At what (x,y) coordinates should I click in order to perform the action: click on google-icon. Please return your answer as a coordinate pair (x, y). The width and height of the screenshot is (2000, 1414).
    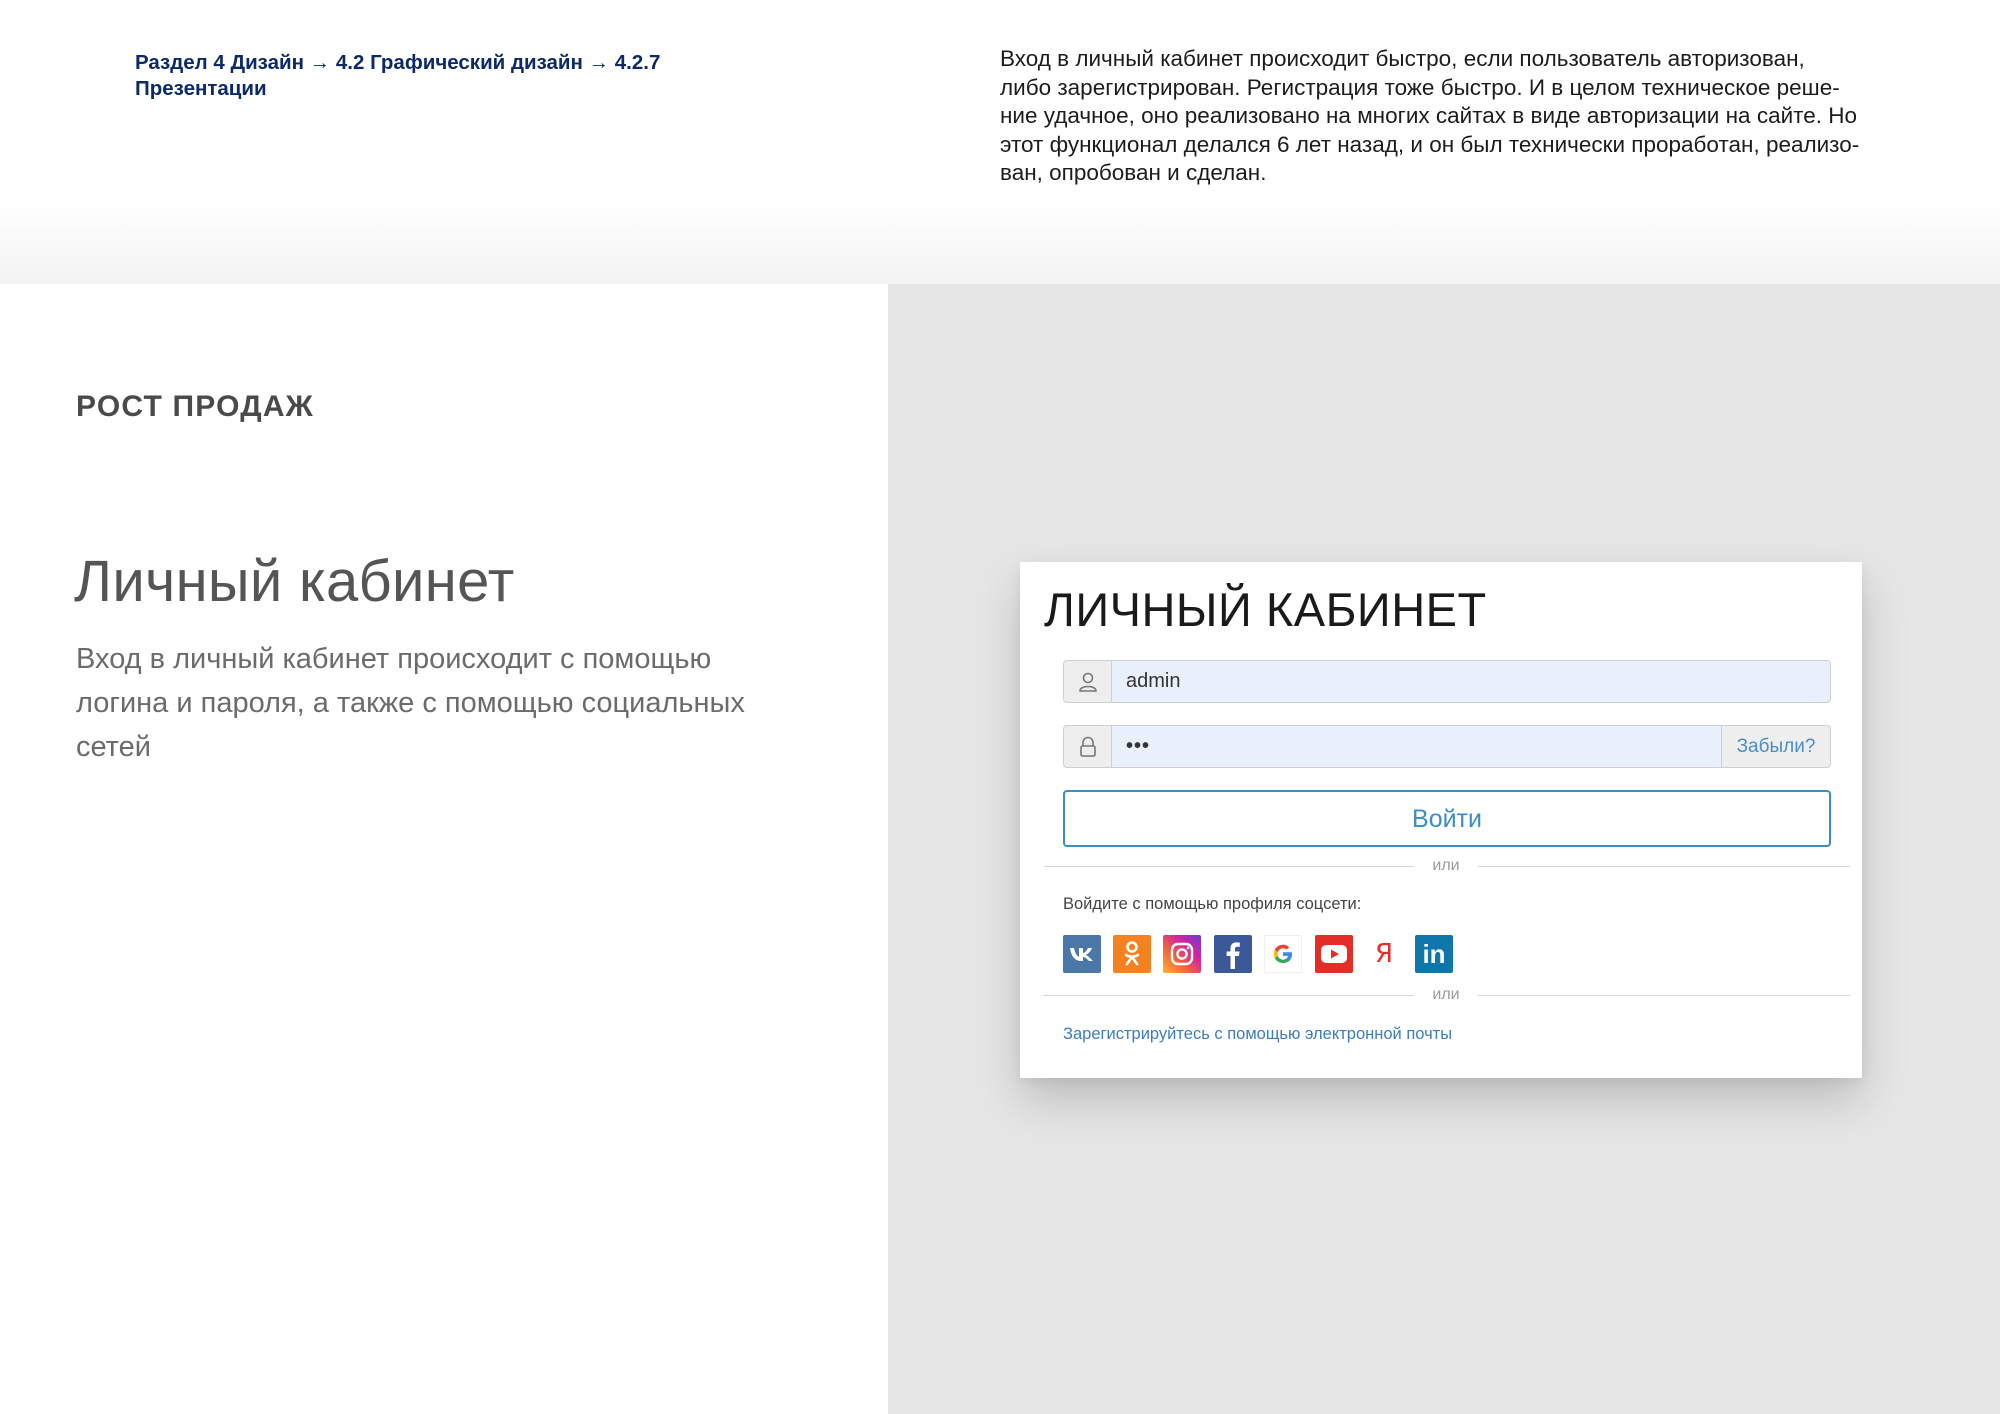
    Looking at the image, I should click on (1283, 954).